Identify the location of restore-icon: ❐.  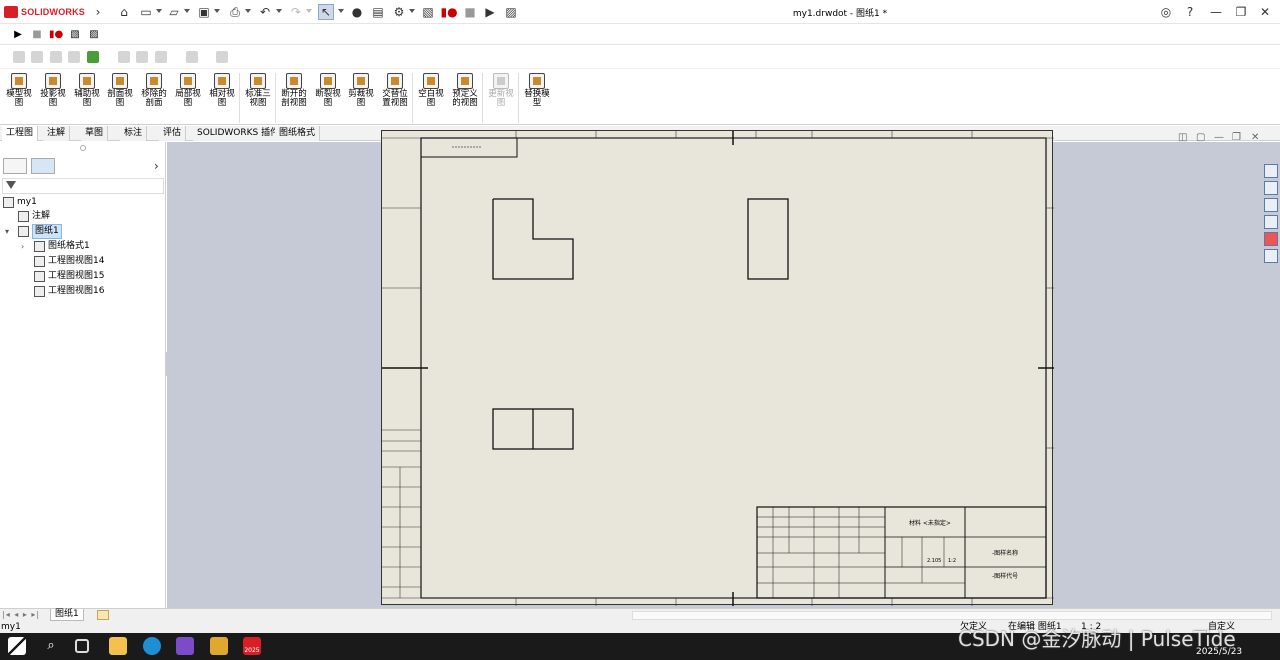
(1241, 12).